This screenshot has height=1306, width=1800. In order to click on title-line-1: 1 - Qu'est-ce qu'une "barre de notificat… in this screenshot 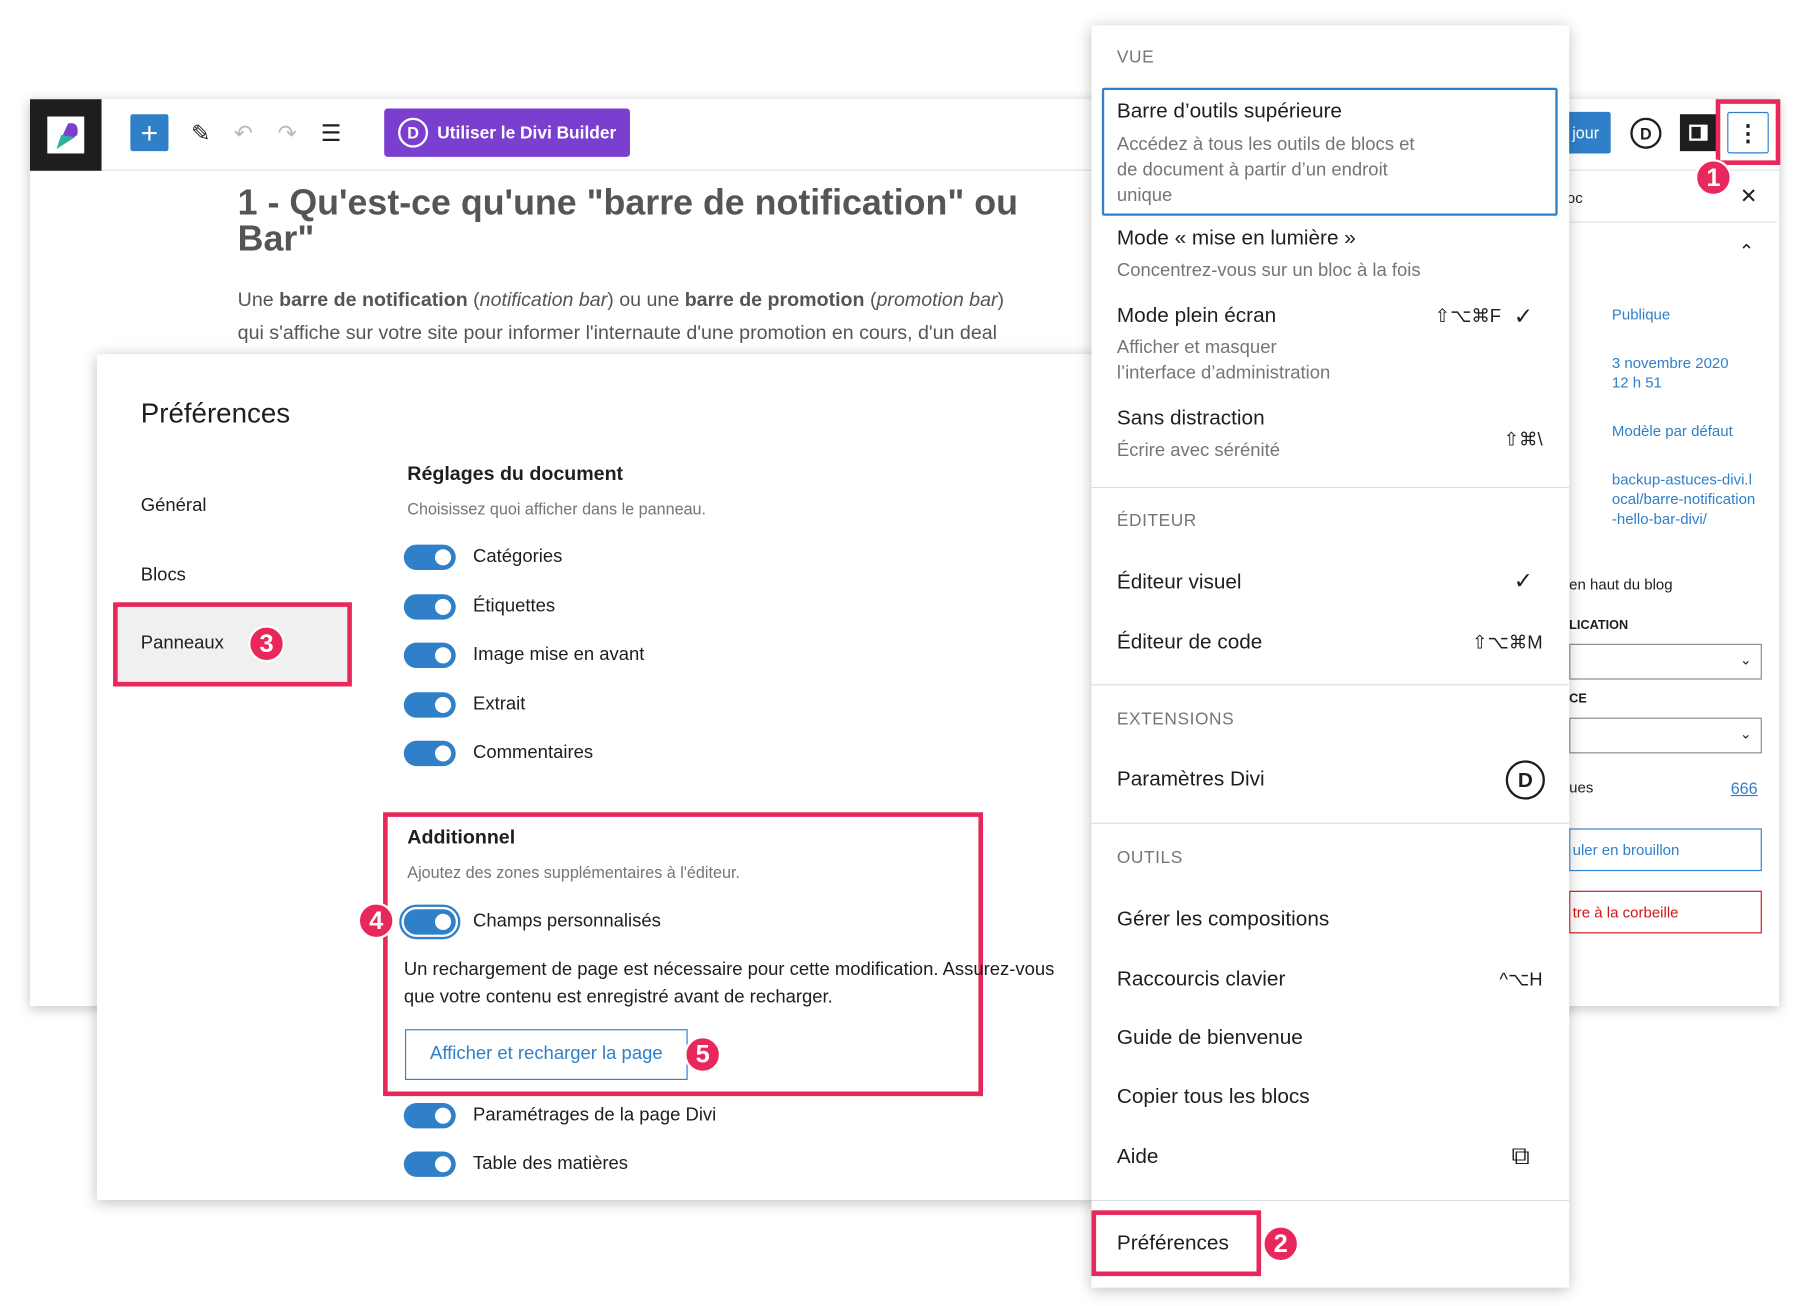, I will do `click(627, 203)`.